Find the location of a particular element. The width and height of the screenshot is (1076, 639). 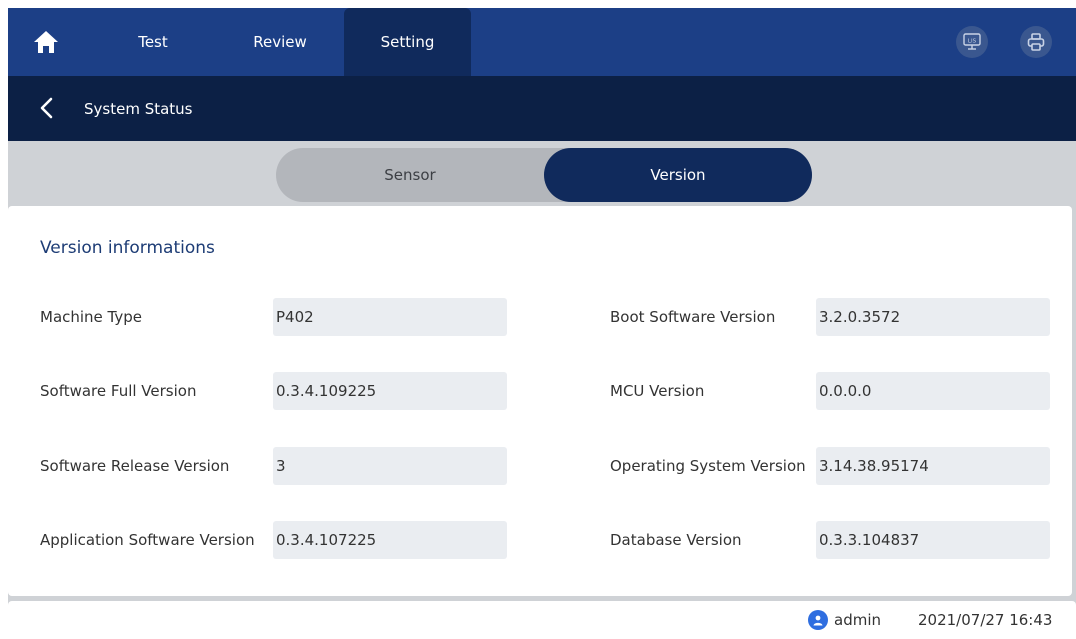

print-button is located at coordinates (1036, 42).